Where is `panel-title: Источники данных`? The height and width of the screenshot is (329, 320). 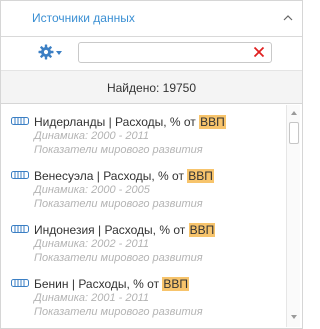
panel-title: Источники данных is located at coordinates (83, 18).